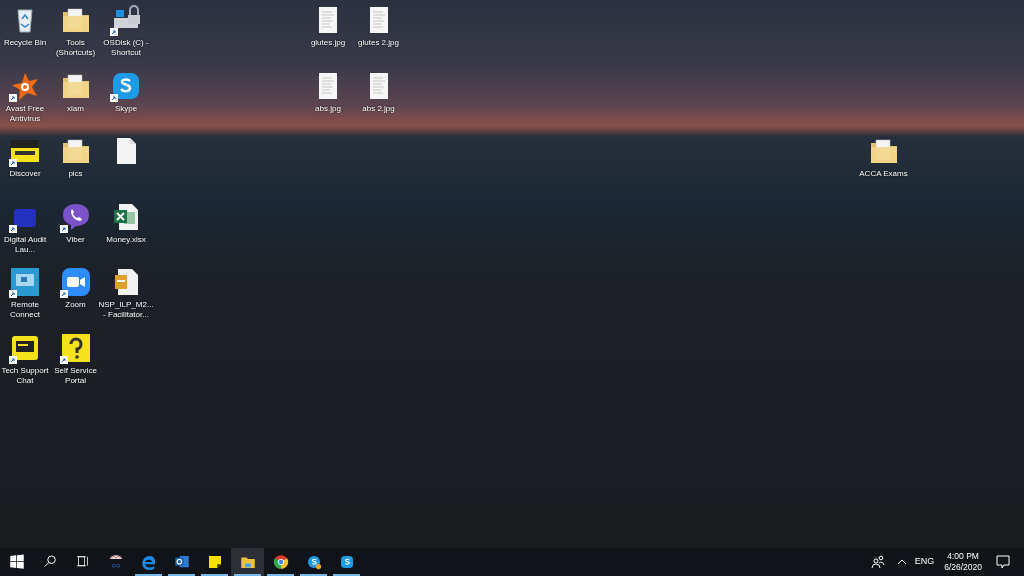 This screenshot has width=1024, height=576. What do you see at coordinates (25, 174) in the screenshot?
I see `icon-label: Discover` at bounding box center [25, 174].